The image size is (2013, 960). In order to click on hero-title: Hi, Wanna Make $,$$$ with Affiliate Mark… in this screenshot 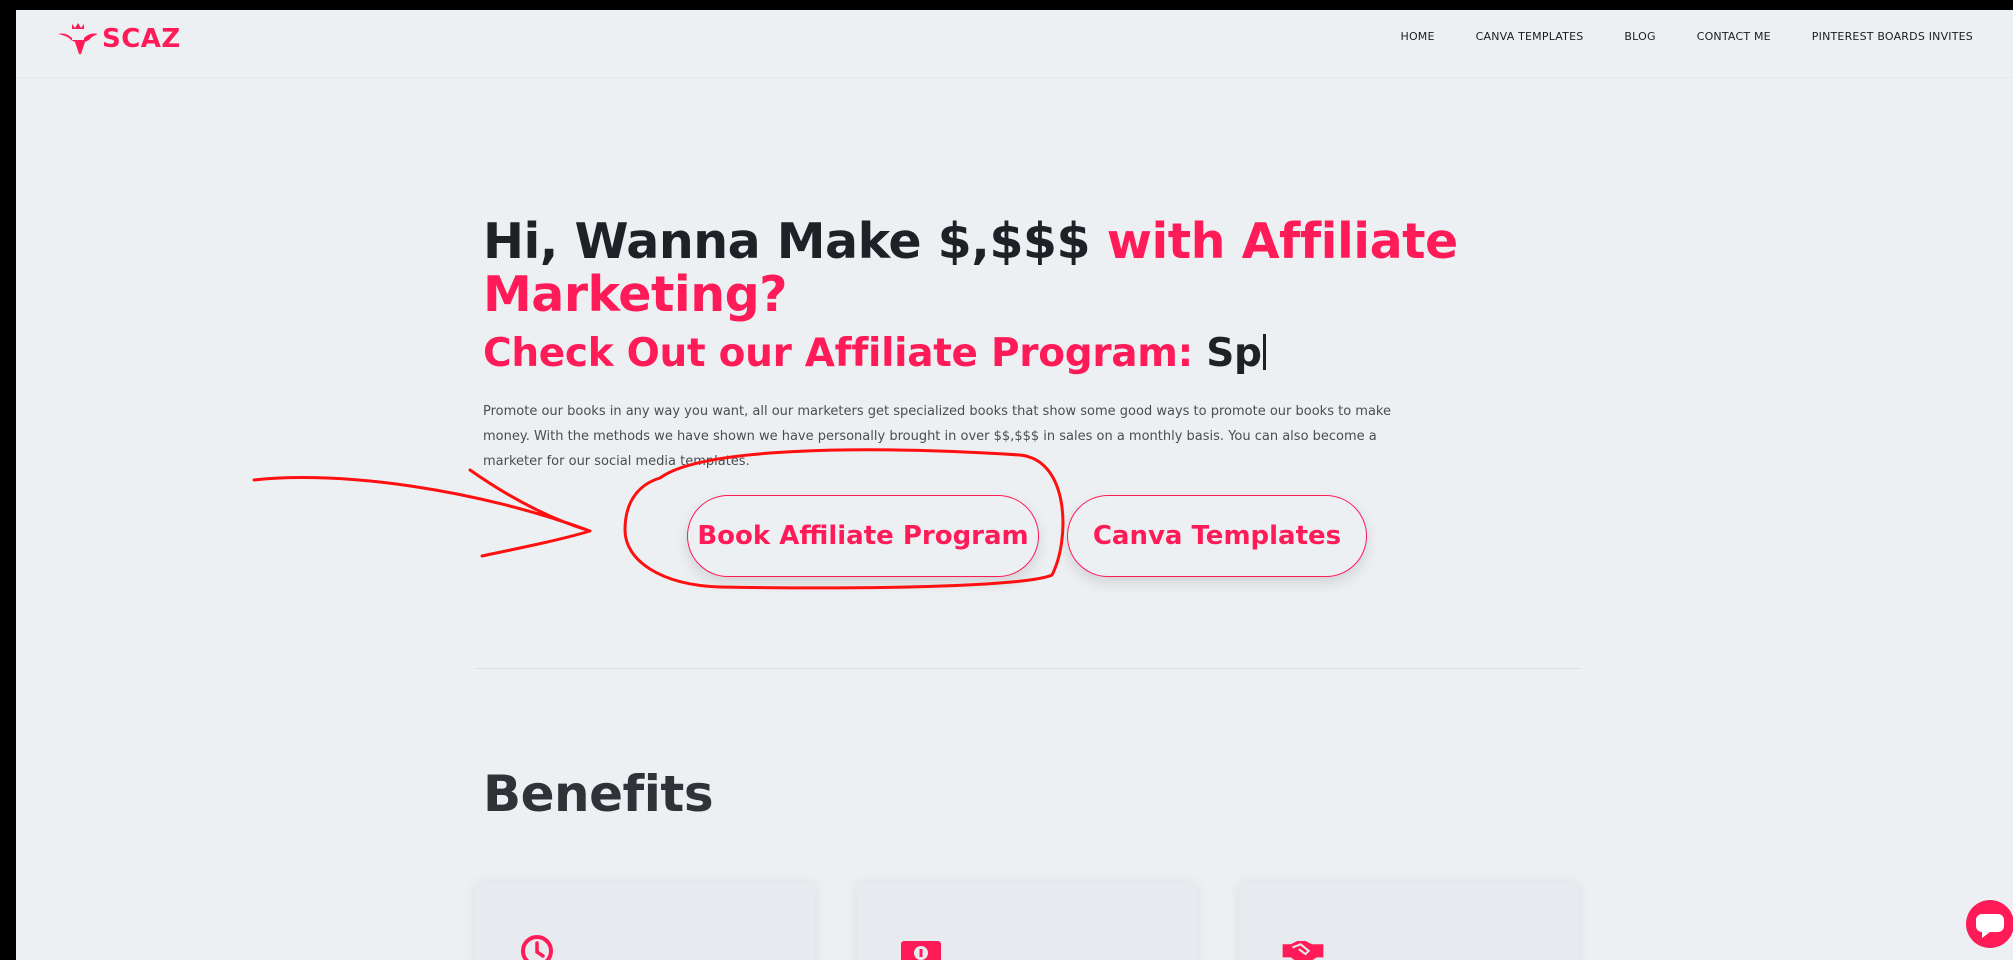, I will do `click(993, 268)`.